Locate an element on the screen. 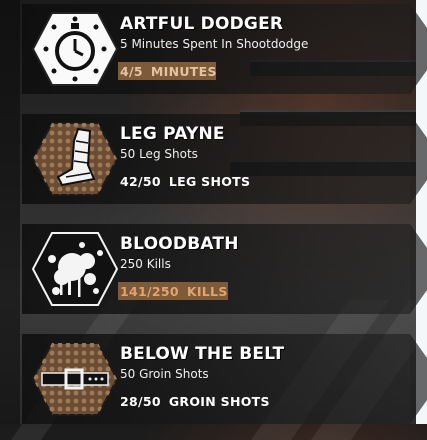  achievement-description: 50 Leg Shots is located at coordinates (159, 154).